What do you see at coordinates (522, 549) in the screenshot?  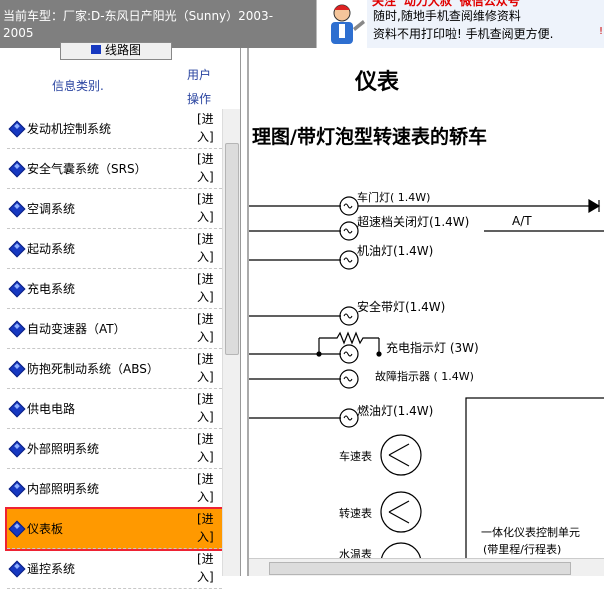 I see `control-unit-label-2: (带里程/行程表)` at bounding box center [522, 549].